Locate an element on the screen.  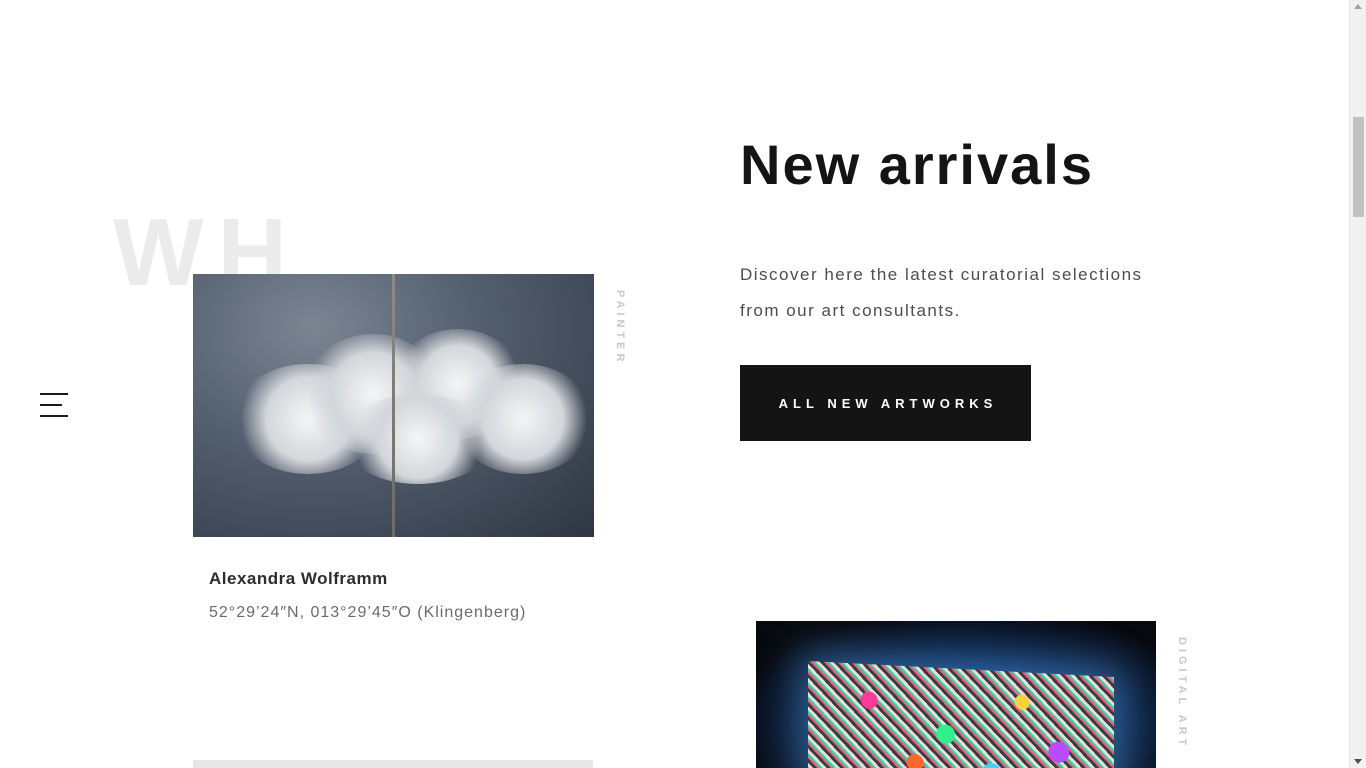
scroll-up-arrow-icon is located at coordinates (1358, 6).